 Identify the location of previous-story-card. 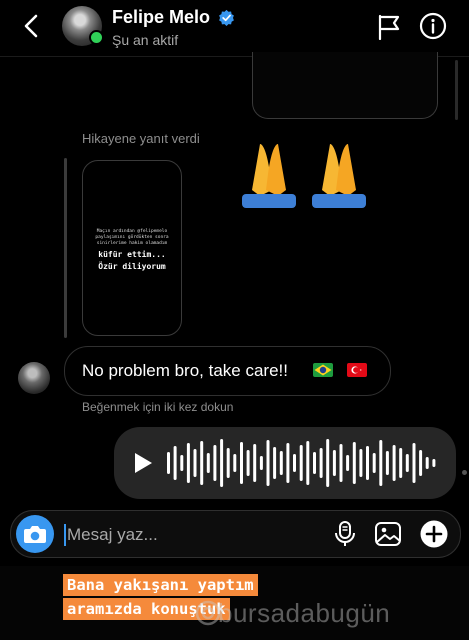
(345, 85).